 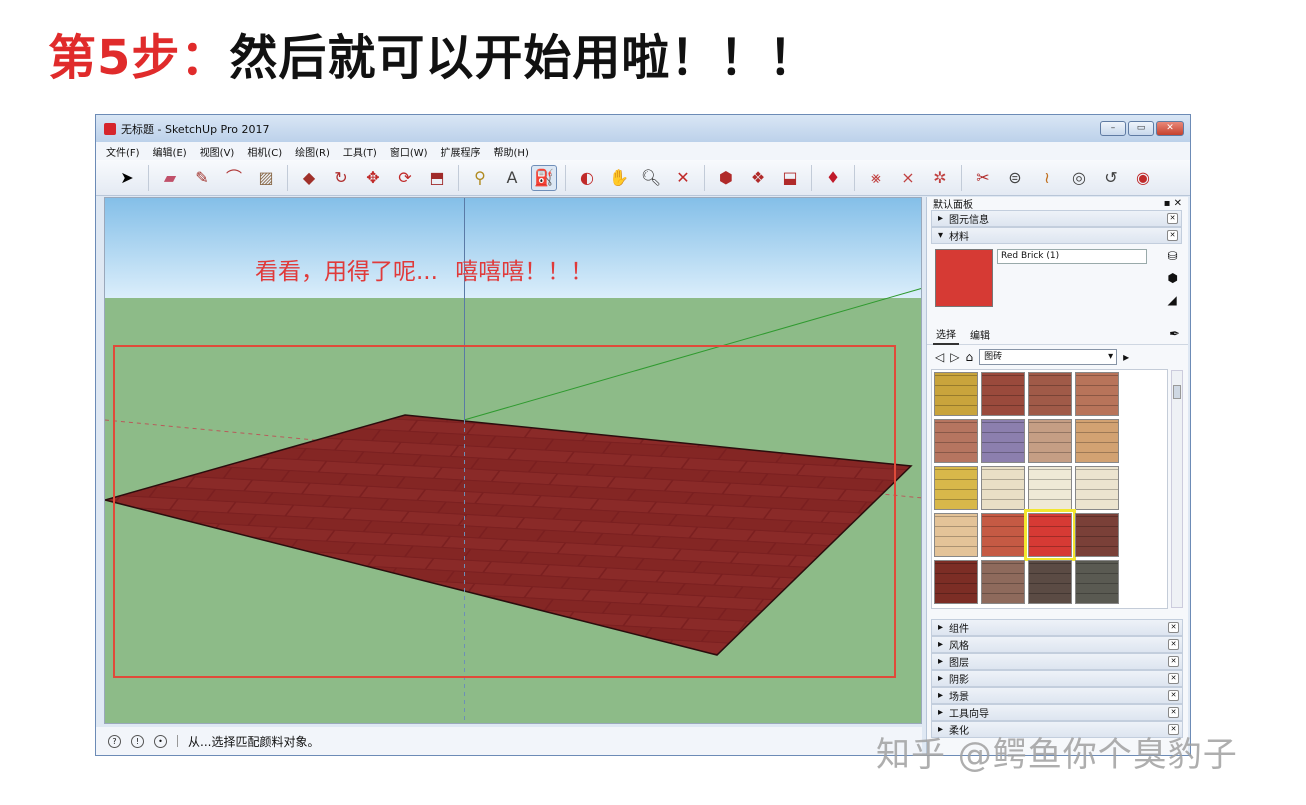 What do you see at coordinates (1126, 357) in the screenshot?
I see `details-icon: ▸` at bounding box center [1126, 357].